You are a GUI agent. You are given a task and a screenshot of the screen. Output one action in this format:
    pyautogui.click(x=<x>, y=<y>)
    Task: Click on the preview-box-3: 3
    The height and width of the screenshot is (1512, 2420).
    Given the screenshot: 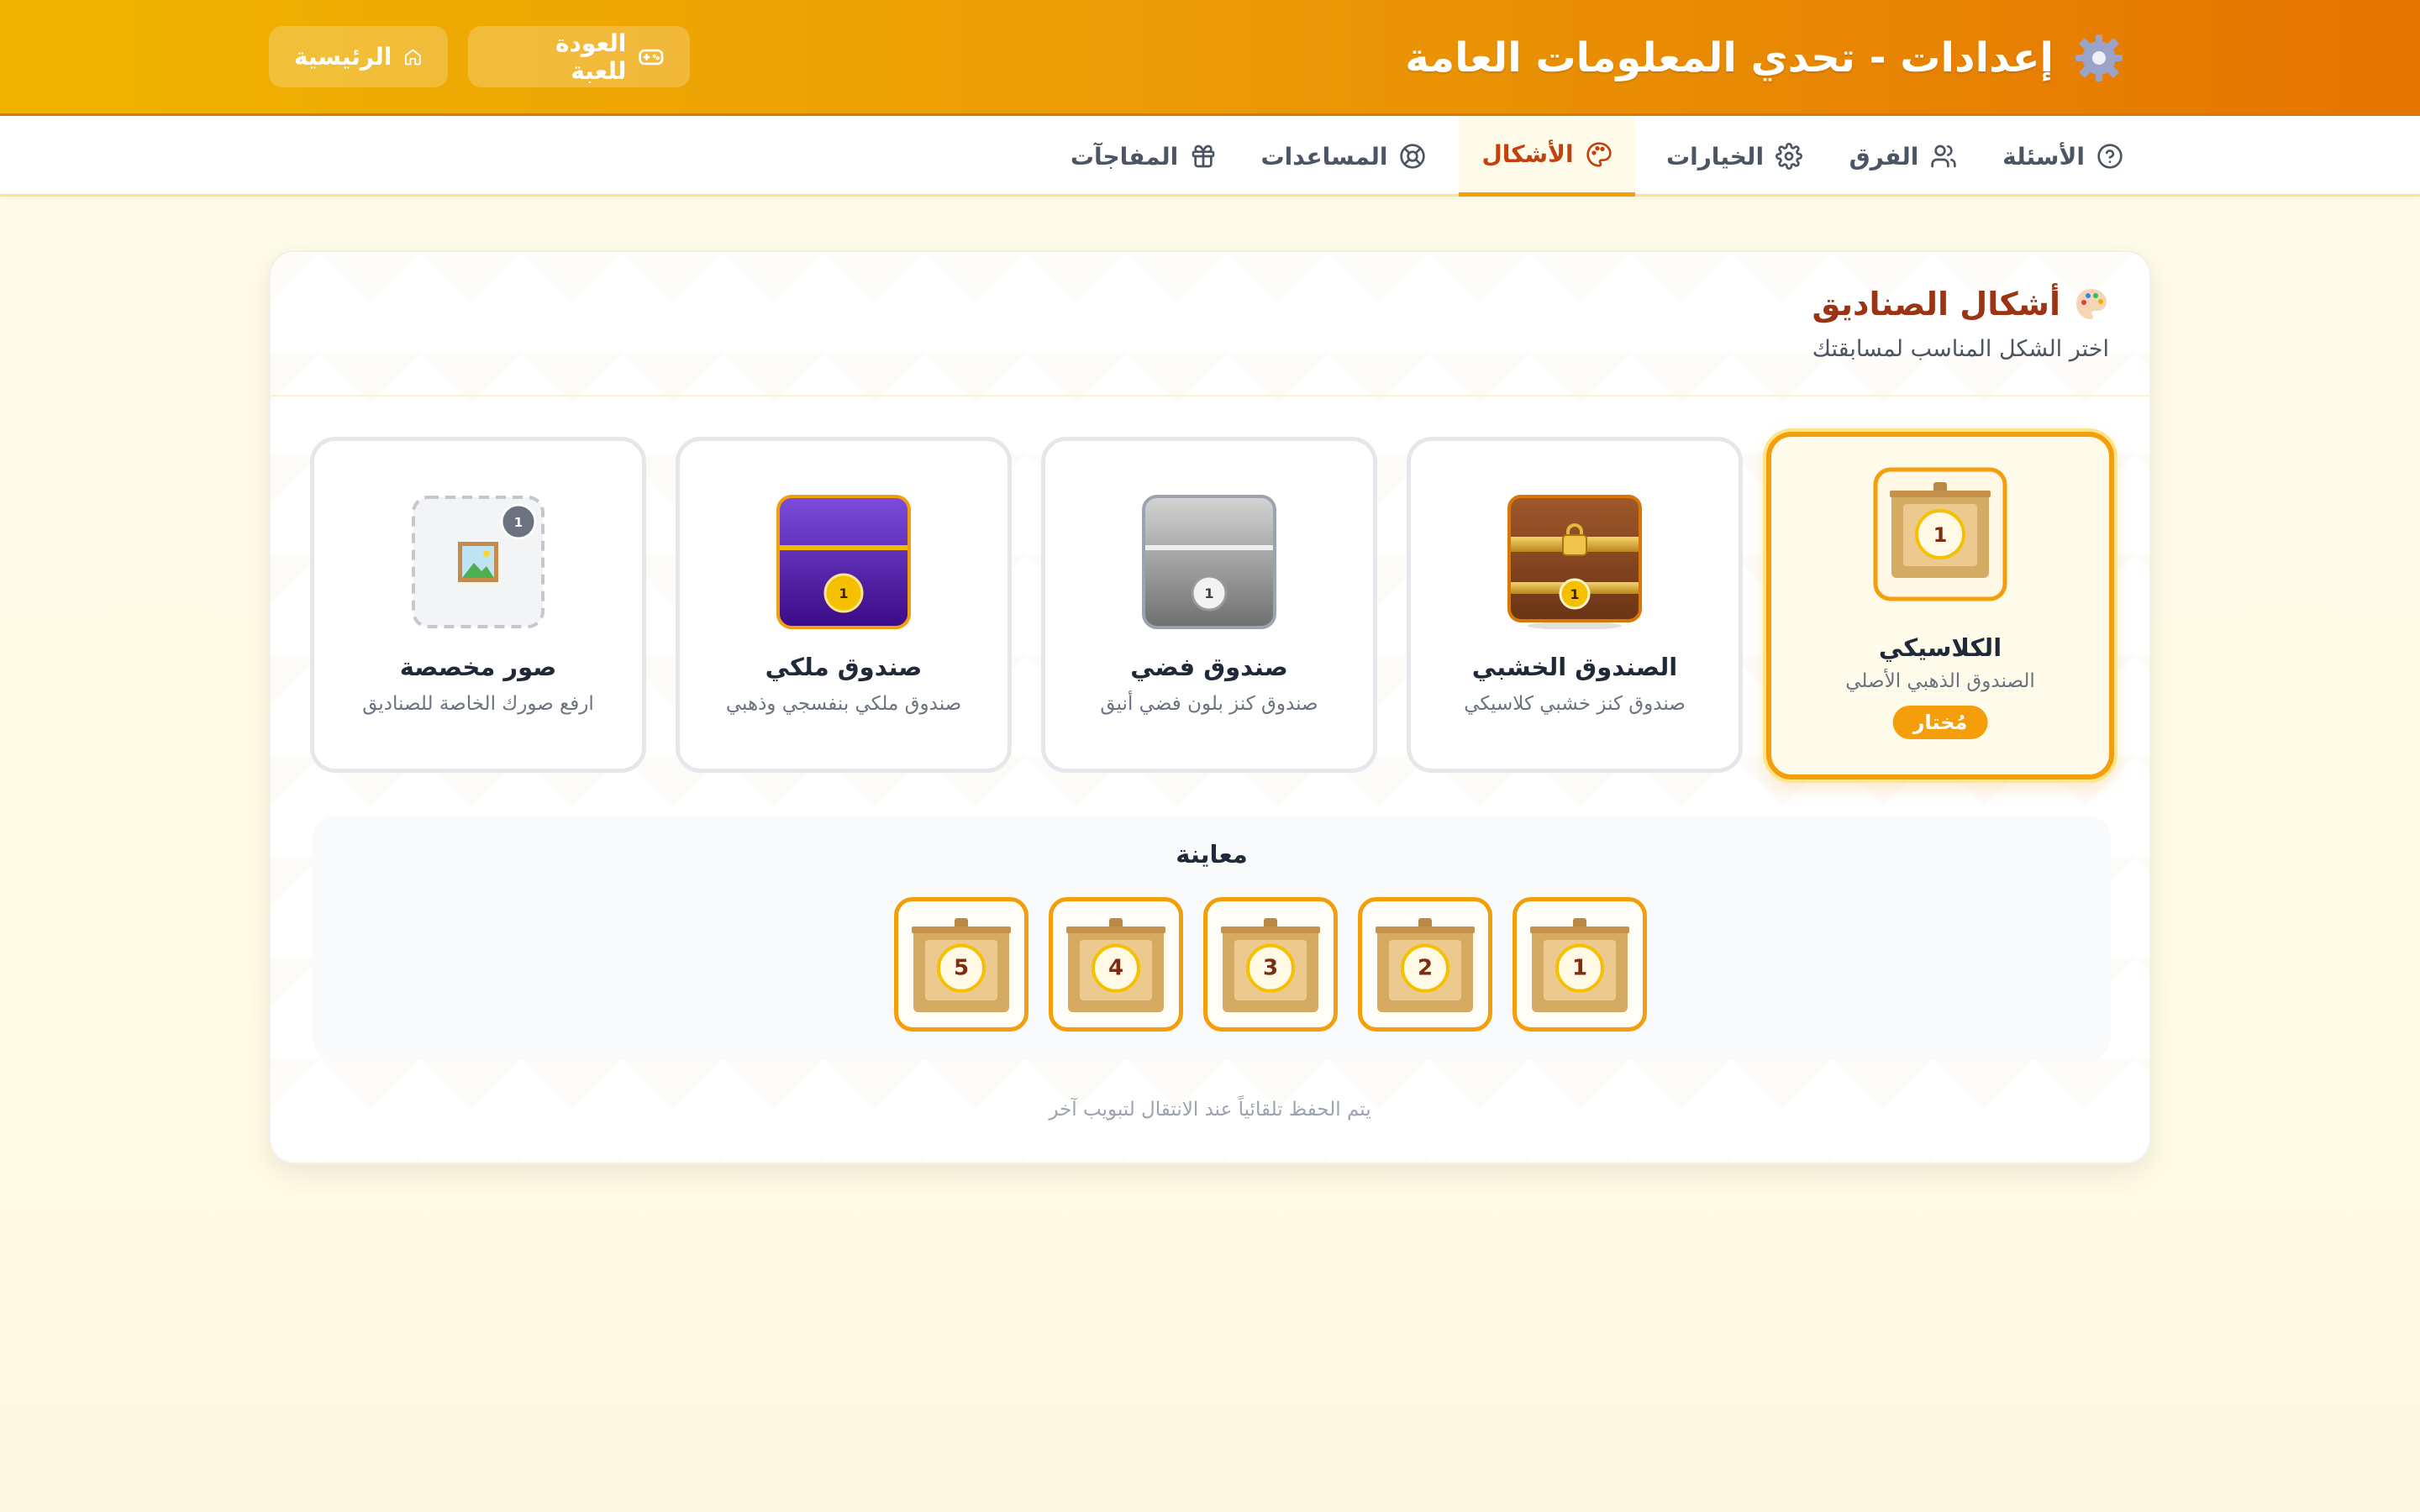 What is the action you would take?
    pyautogui.click(x=1270, y=964)
    